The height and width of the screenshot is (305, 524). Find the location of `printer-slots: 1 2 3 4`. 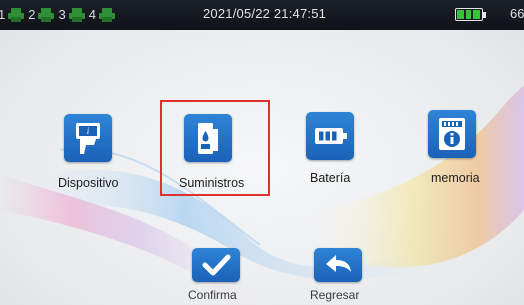

printer-slots: 1 2 3 4 is located at coordinates (59, 14).